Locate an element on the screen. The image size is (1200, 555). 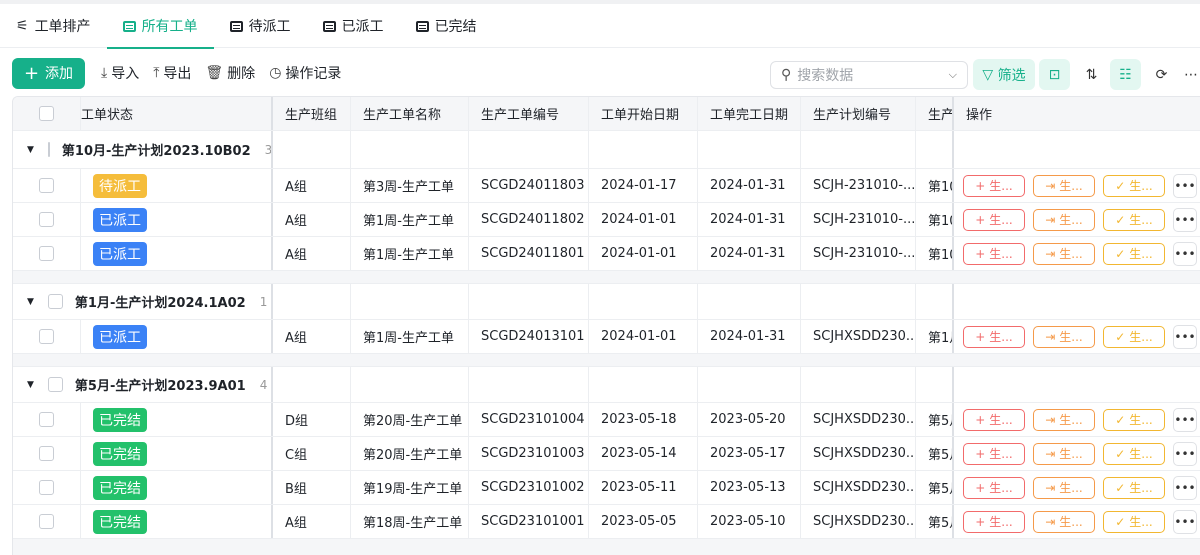
note-button: ⊡ is located at coordinates (1054, 74).